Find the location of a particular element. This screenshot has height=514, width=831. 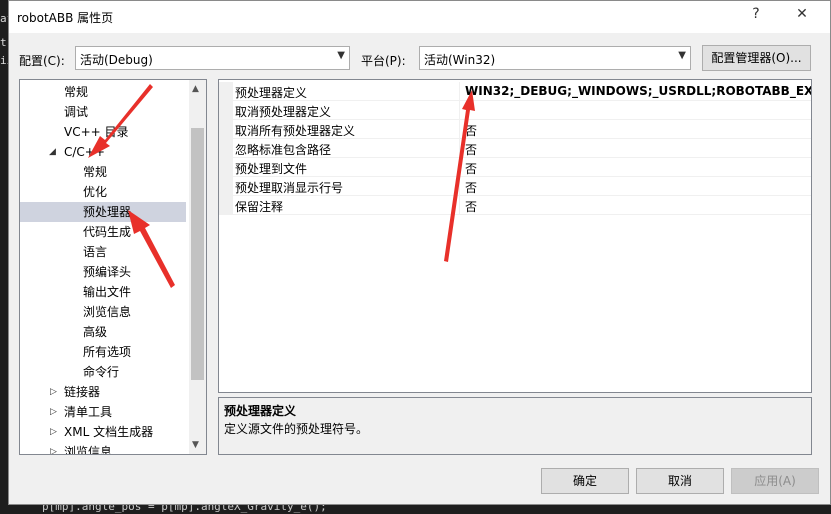

ok-button: 确定 is located at coordinates (585, 481).